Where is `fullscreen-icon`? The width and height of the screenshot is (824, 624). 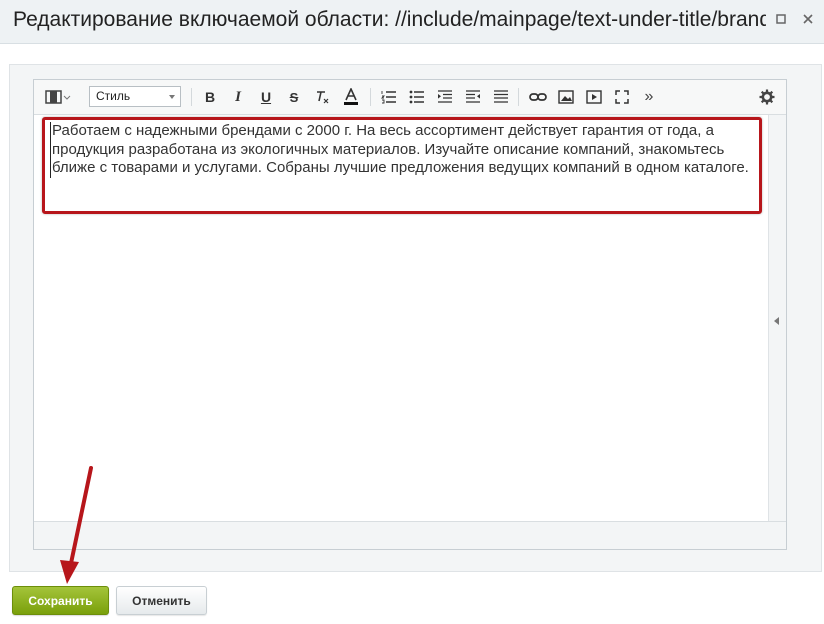 fullscreen-icon is located at coordinates (622, 97).